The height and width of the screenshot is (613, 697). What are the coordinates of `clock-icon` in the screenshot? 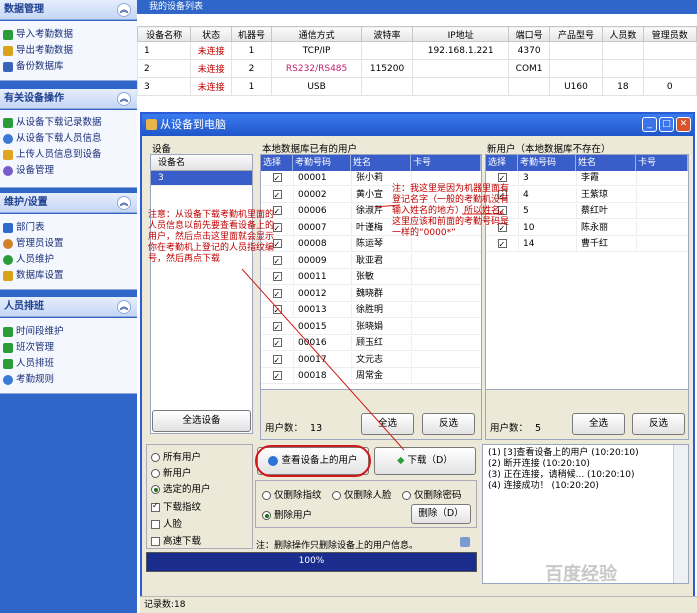 It's located at (8, 332).